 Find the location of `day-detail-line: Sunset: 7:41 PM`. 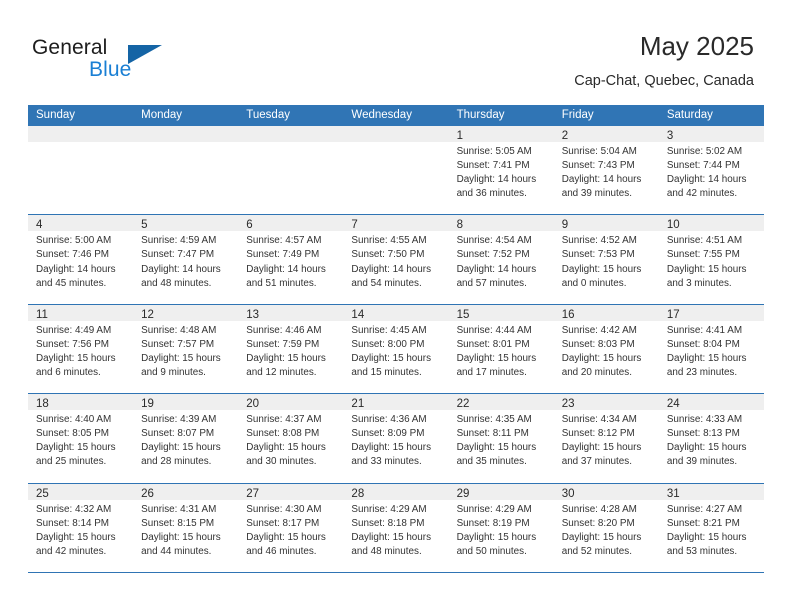

day-detail-line: Sunset: 7:41 PM is located at coordinates (493, 166).